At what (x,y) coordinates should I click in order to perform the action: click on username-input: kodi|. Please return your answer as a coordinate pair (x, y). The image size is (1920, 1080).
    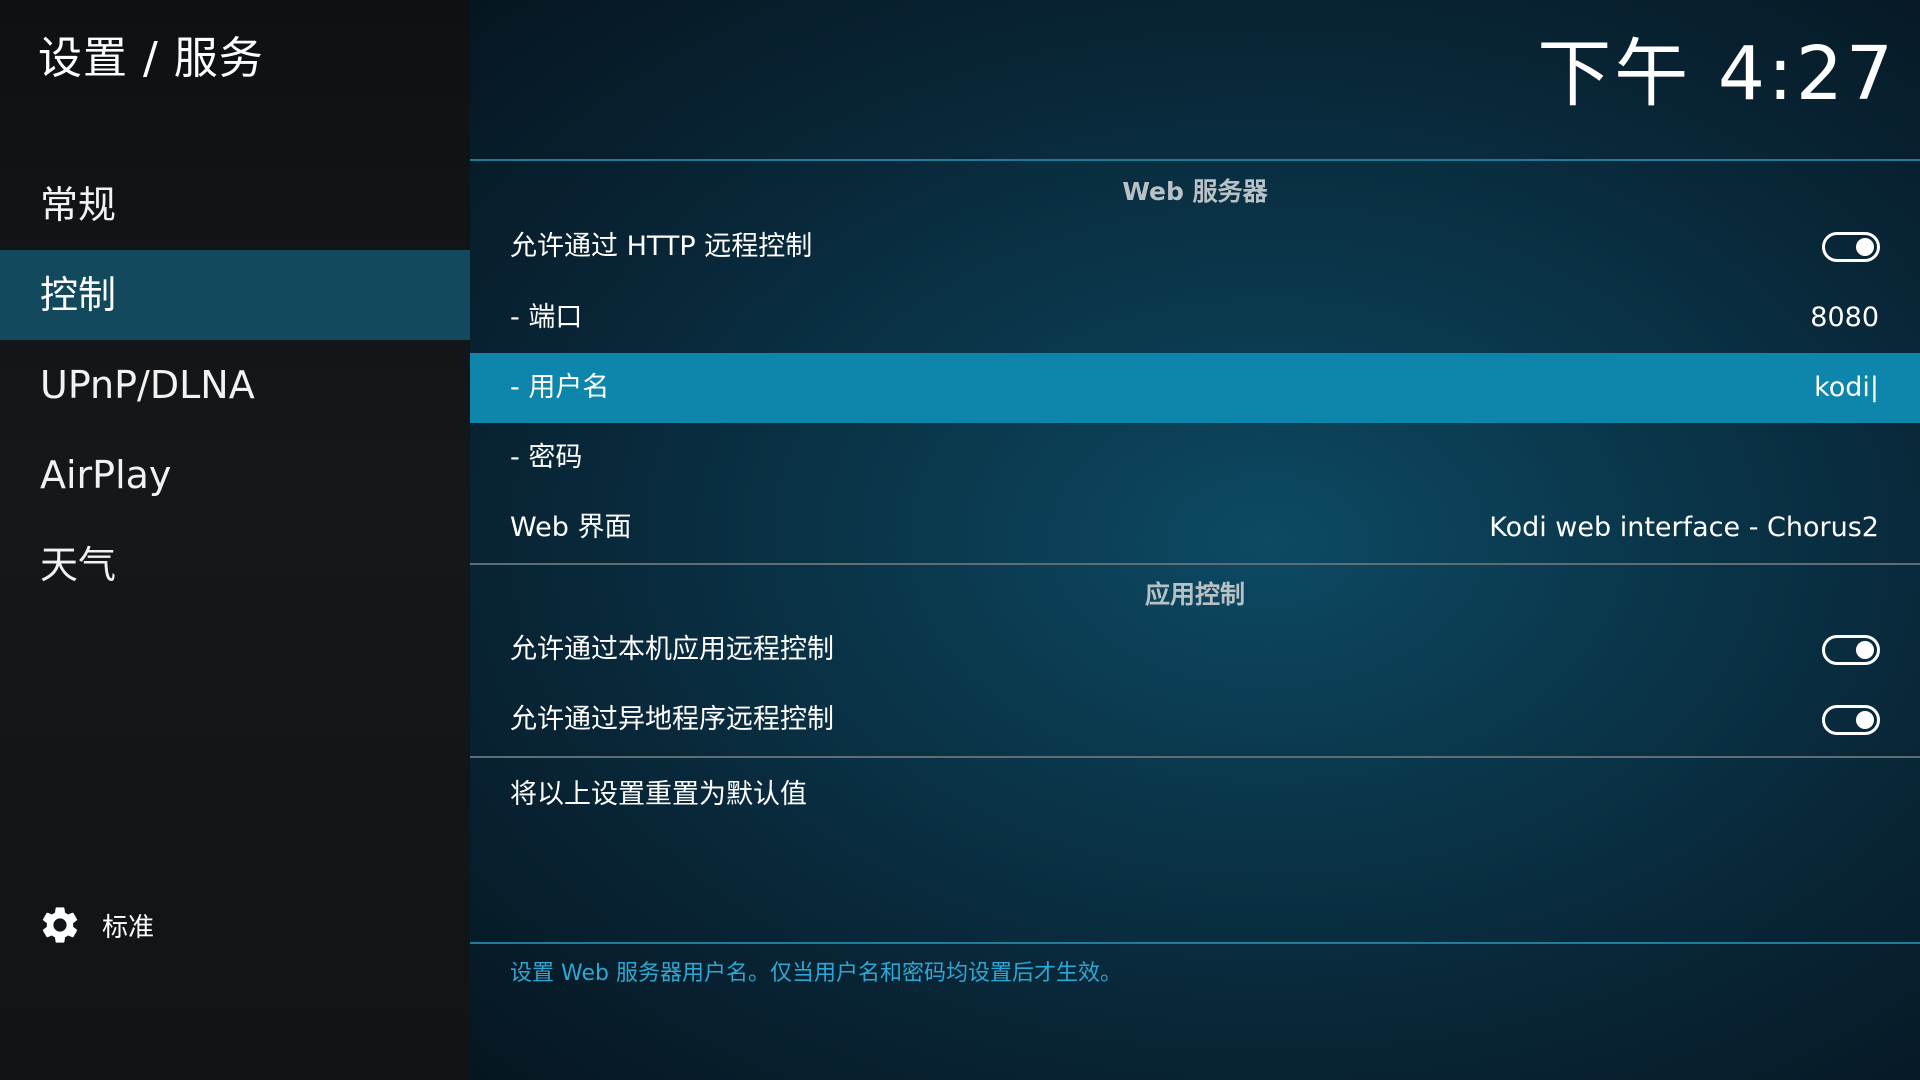
    Looking at the image, I should click on (1846, 388).